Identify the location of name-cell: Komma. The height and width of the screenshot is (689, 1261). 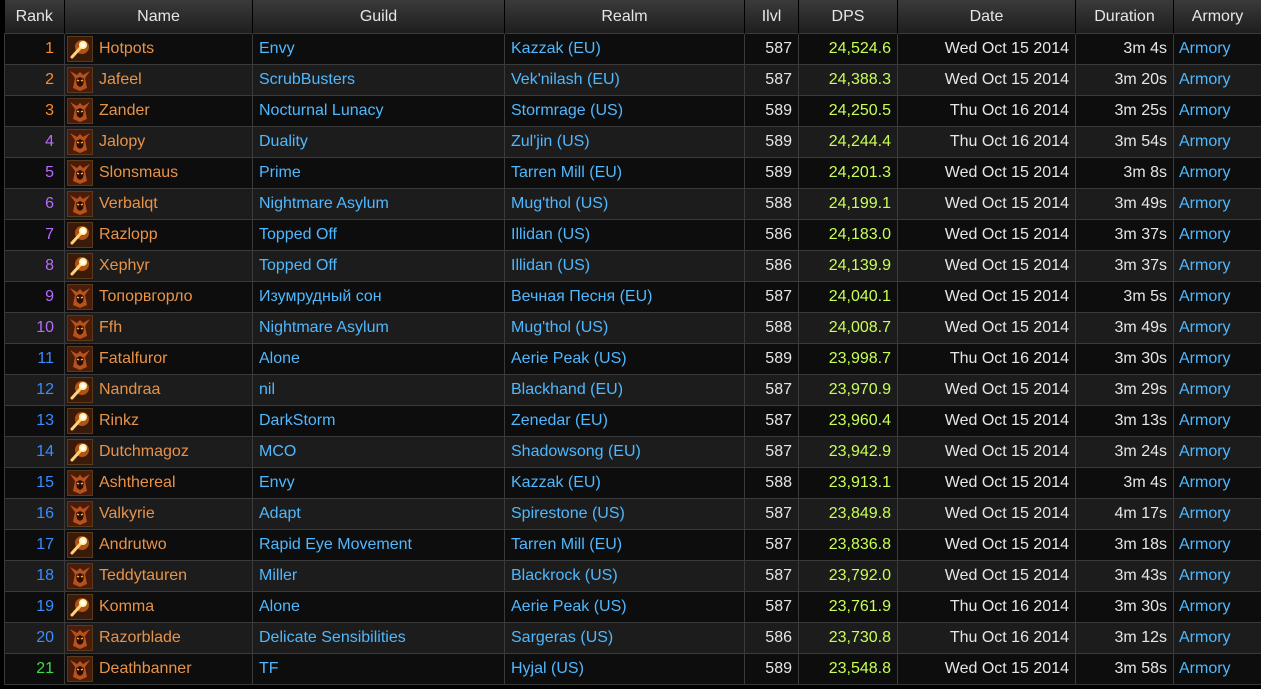
(158, 607).